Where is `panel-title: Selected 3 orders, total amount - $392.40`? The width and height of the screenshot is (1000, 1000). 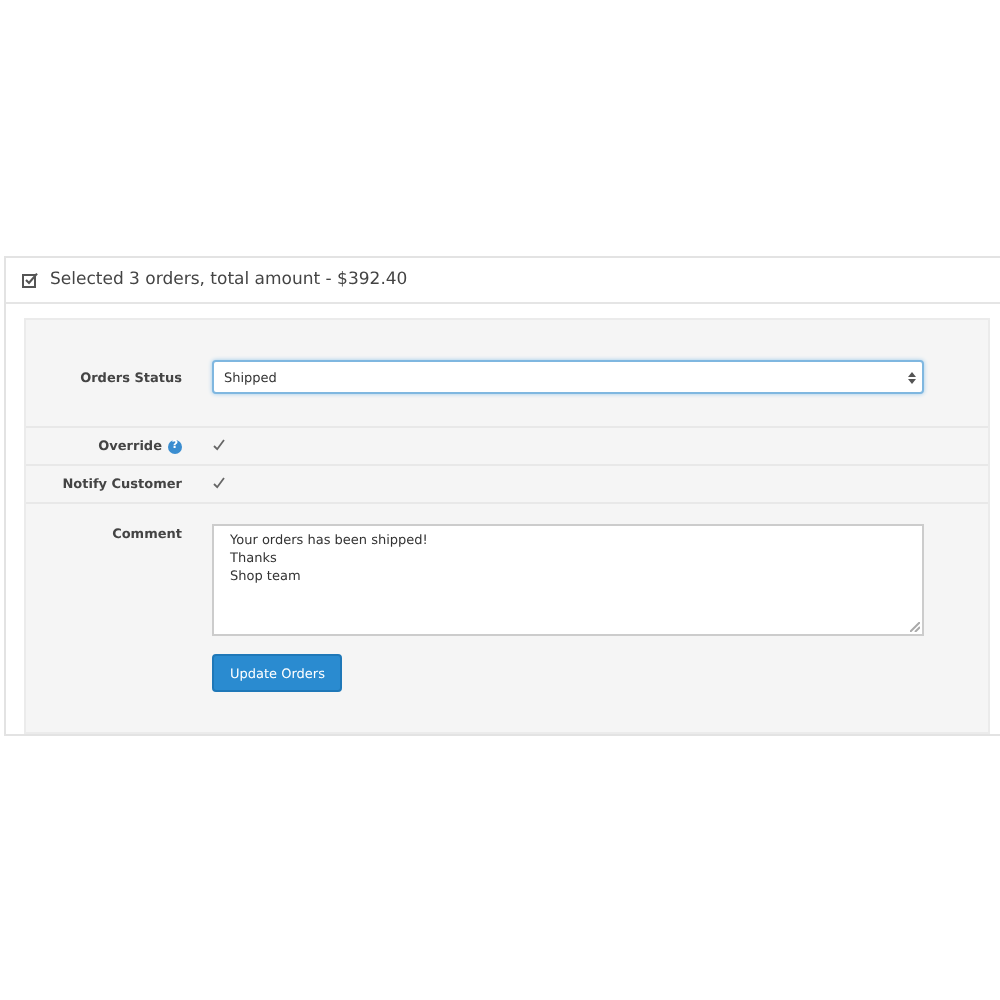 panel-title: Selected 3 orders, total amount - $392.40 is located at coordinates (229, 280).